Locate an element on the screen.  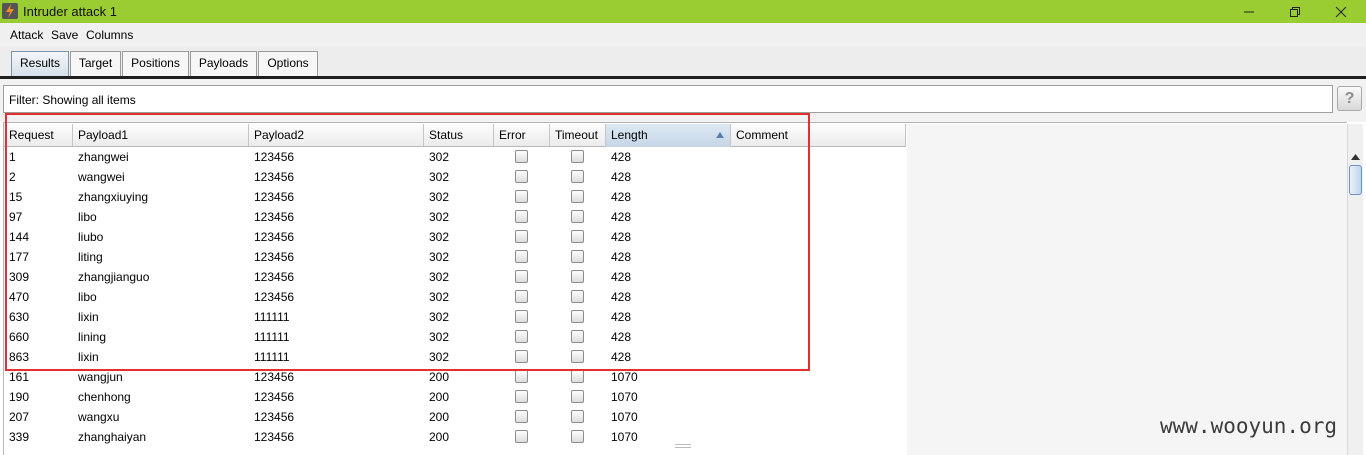
split-pane-handle is located at coordinates (683, 446).